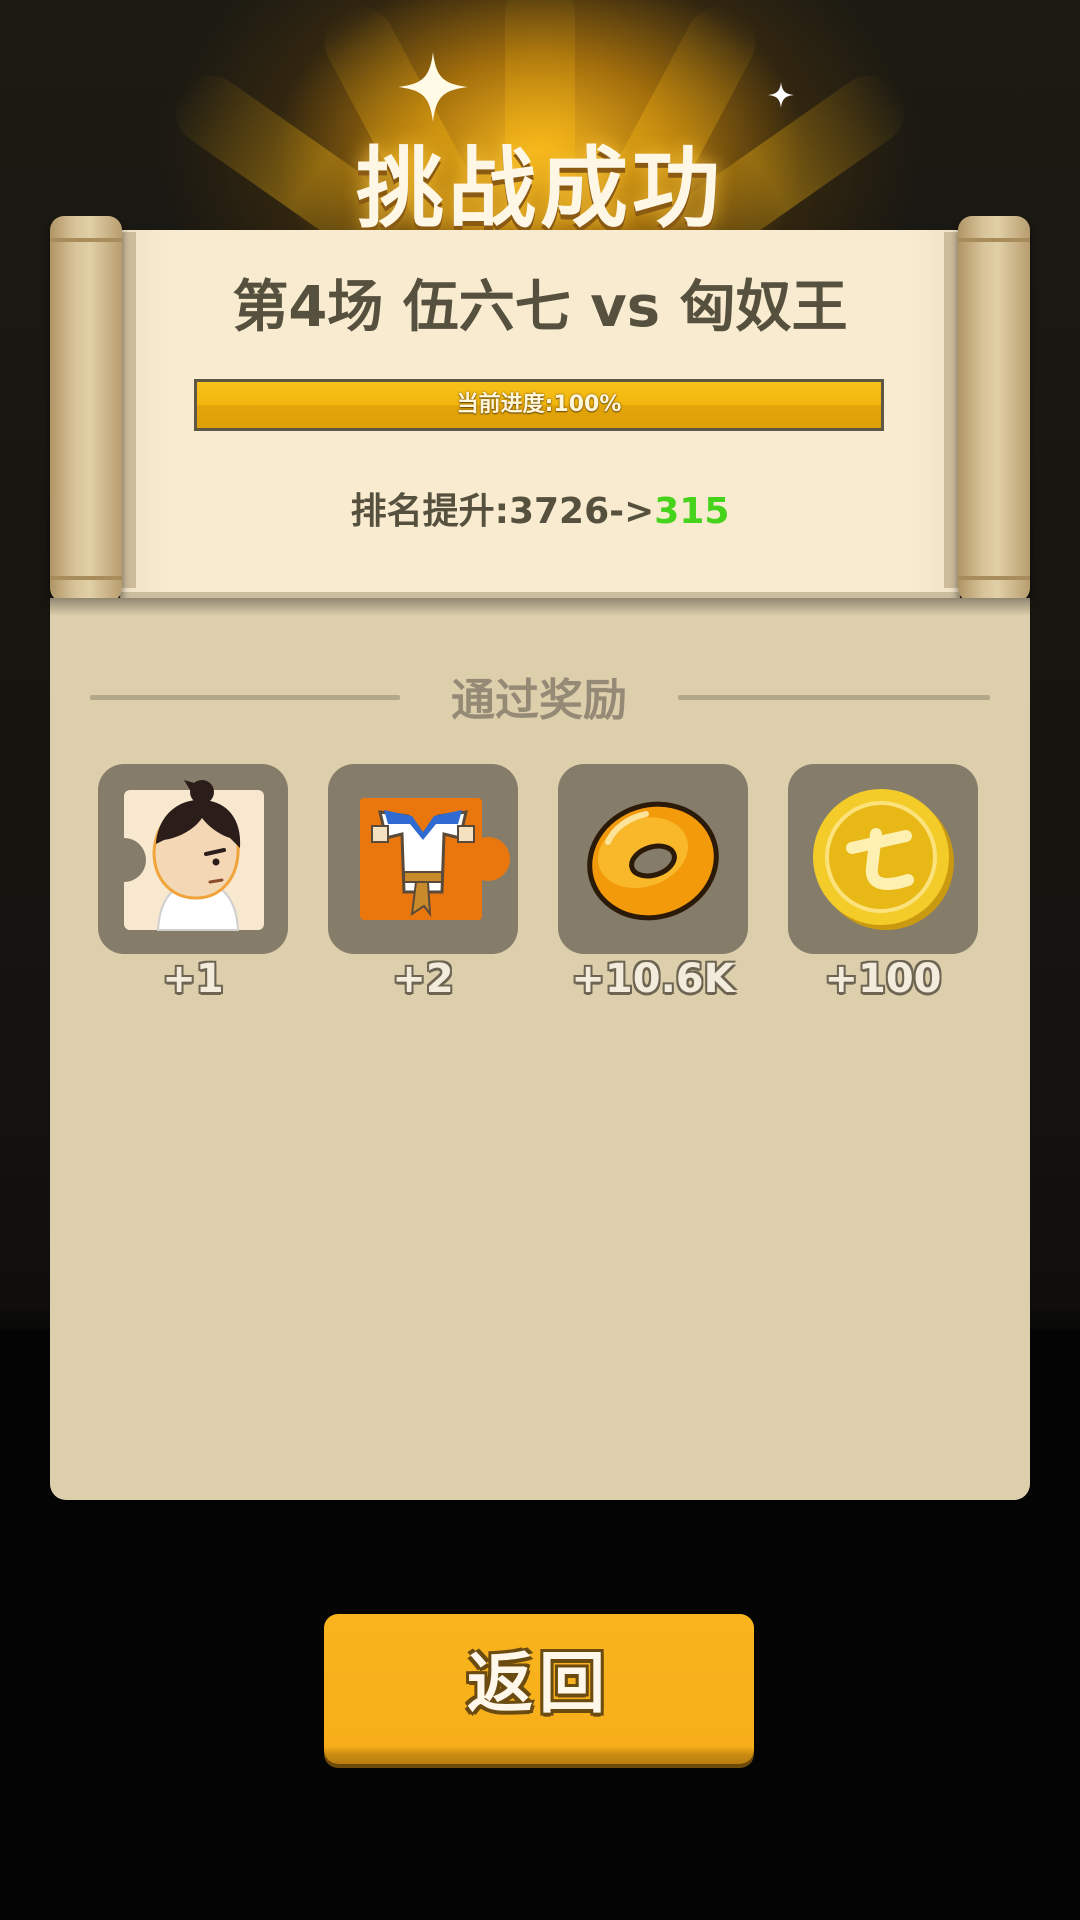 The width and height of the screenshot is (1080, 1920). I want to click on panel-shadow, so click(540, 607).